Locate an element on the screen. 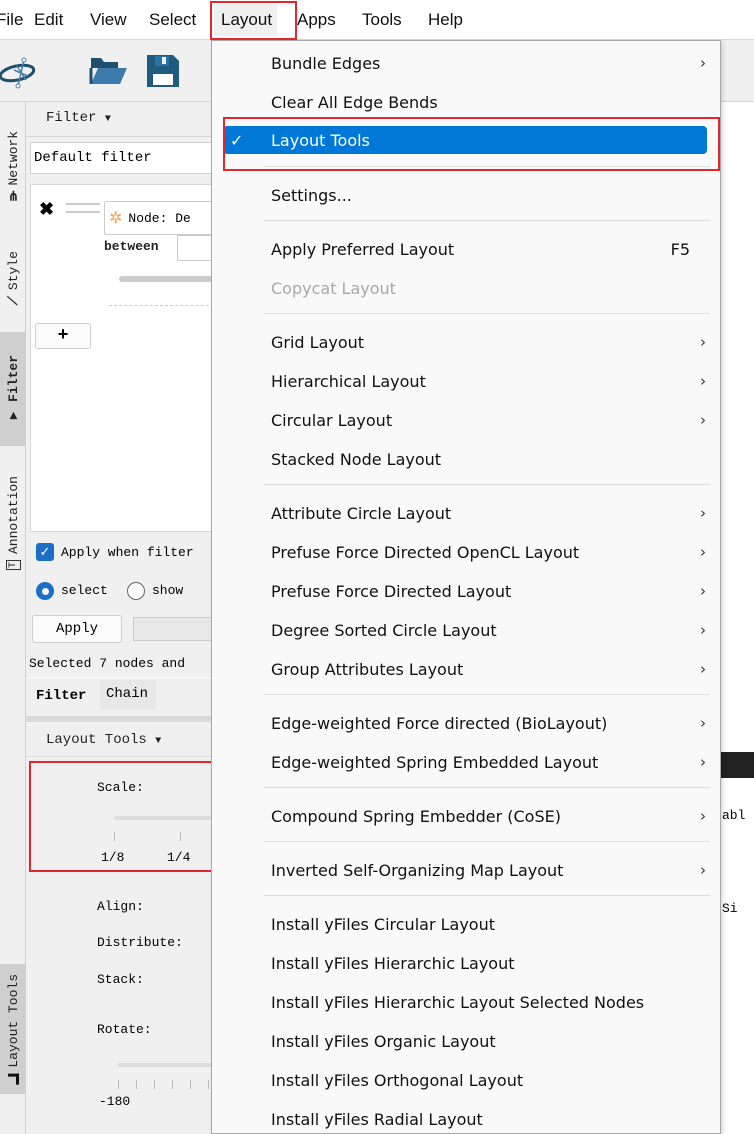 The width and height of the screenshot is (754, 1134). menu-tools: Tools is located at coordinates (382, 20).